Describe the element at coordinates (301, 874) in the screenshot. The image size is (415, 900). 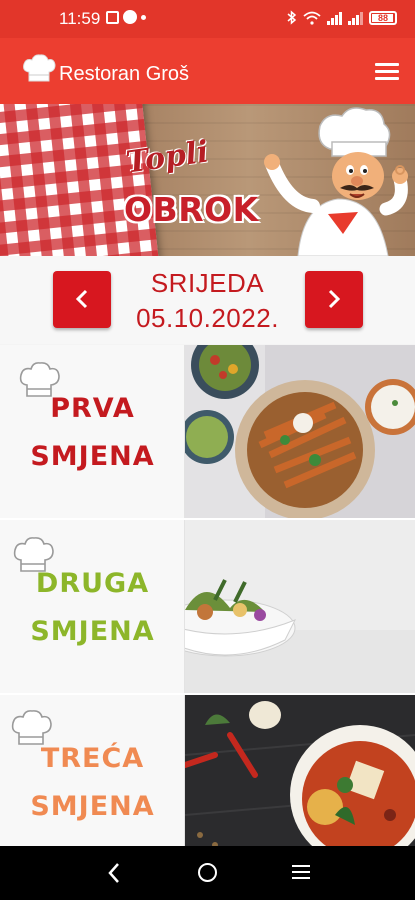
I see `recent-apps-icon` at that location.